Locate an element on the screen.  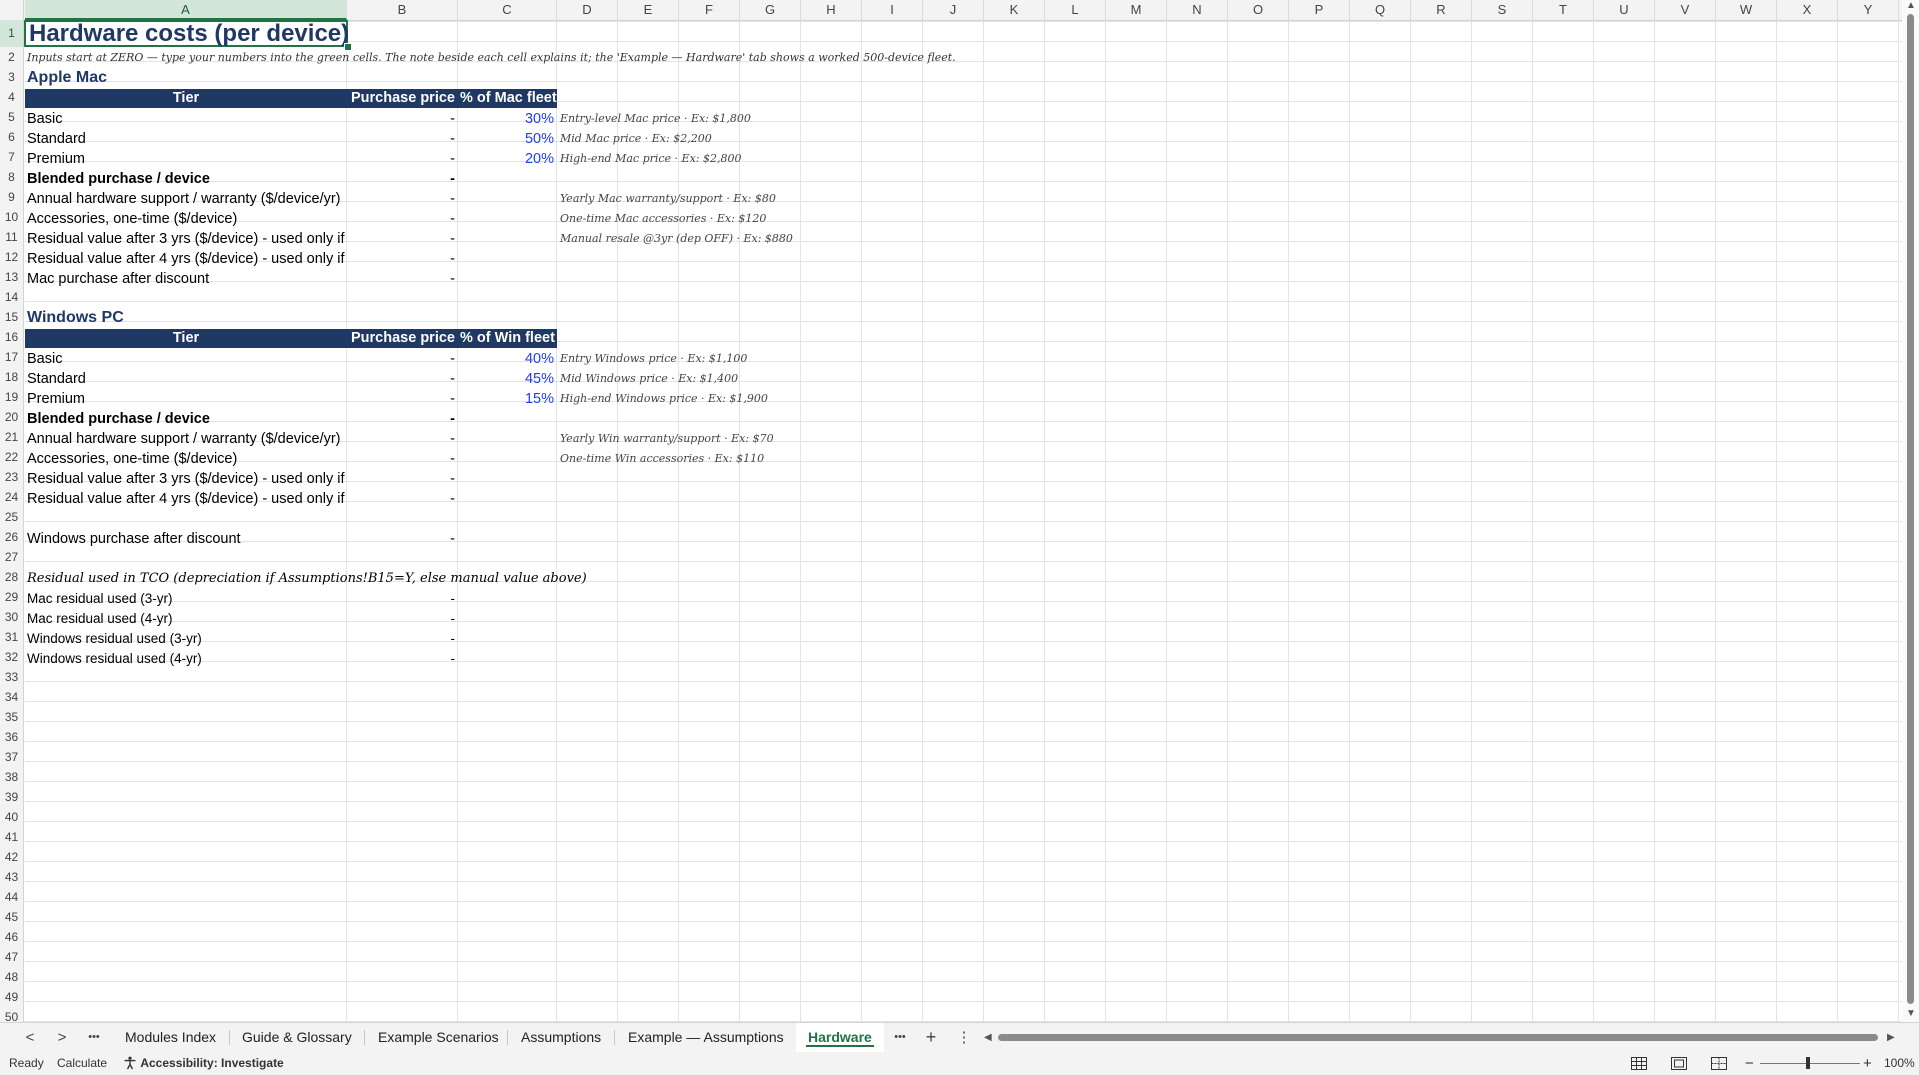
column-header-m: M is located at coordinates (1136, 10).